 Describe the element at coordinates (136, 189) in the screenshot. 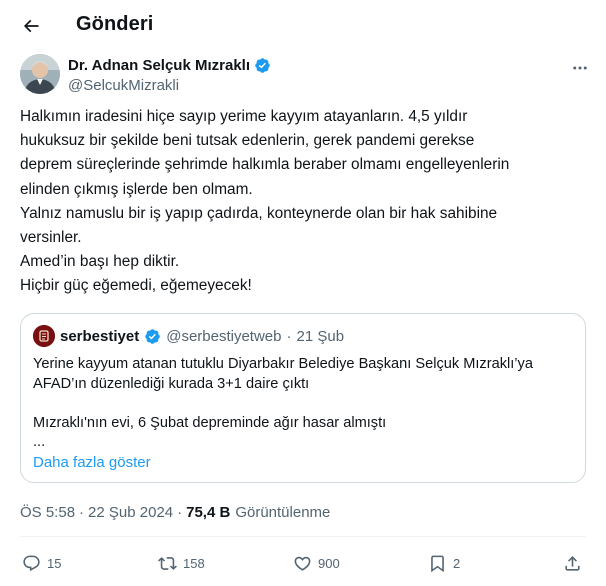

I see `tweet-line: elinden çıkmış işlerde ben olmam.` at that location.